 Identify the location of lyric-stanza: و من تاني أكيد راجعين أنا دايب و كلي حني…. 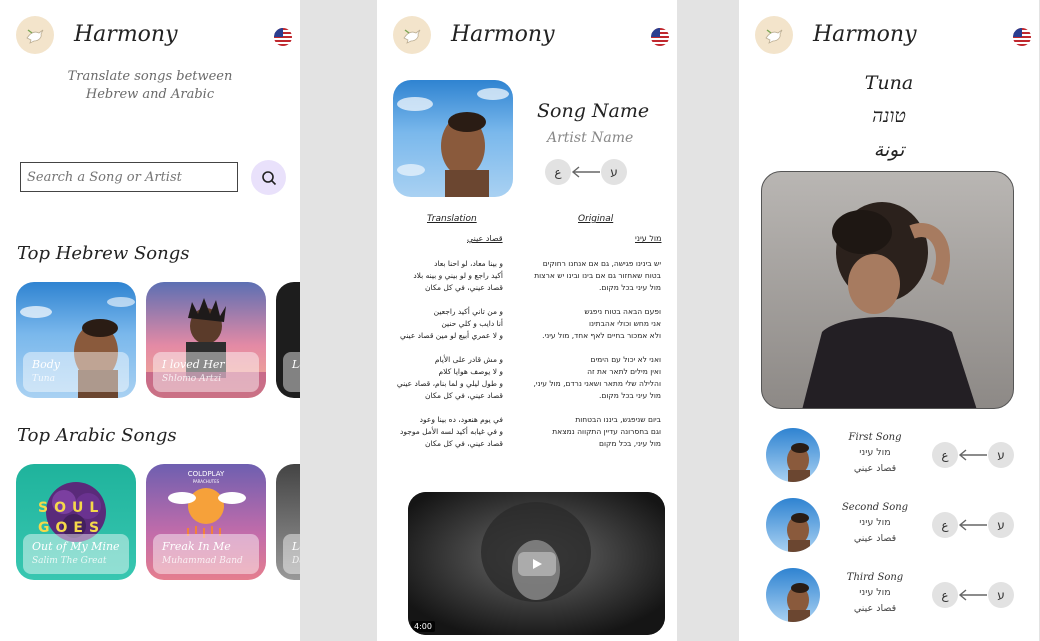
(440, 324).